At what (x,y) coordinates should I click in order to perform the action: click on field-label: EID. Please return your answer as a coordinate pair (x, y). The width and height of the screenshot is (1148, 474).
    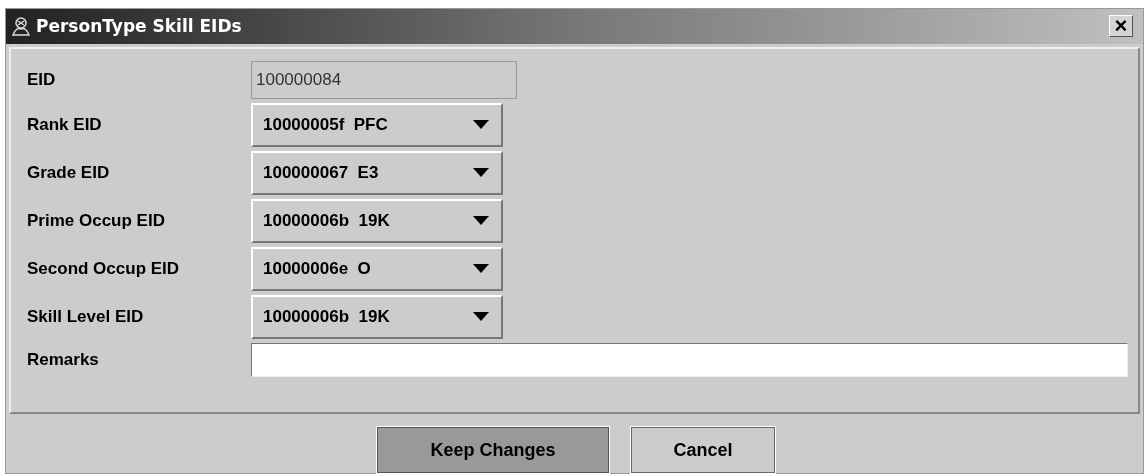
    Looking at the image, I should click on (42, 79).